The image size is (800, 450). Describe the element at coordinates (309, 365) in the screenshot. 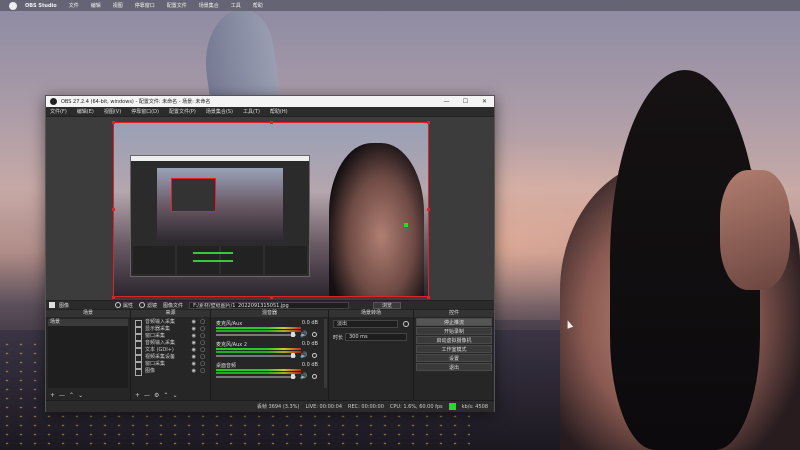

I see `channel-db: 0.0 dB` at that location.